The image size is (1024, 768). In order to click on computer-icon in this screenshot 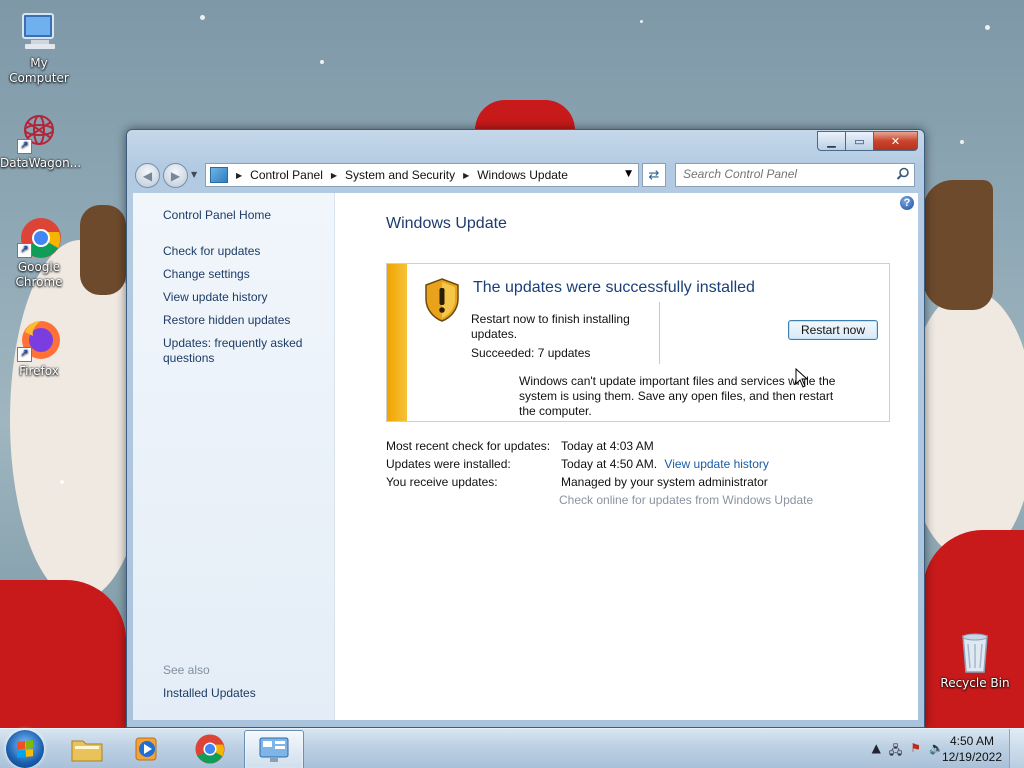, I will do `click(39, 32)`.